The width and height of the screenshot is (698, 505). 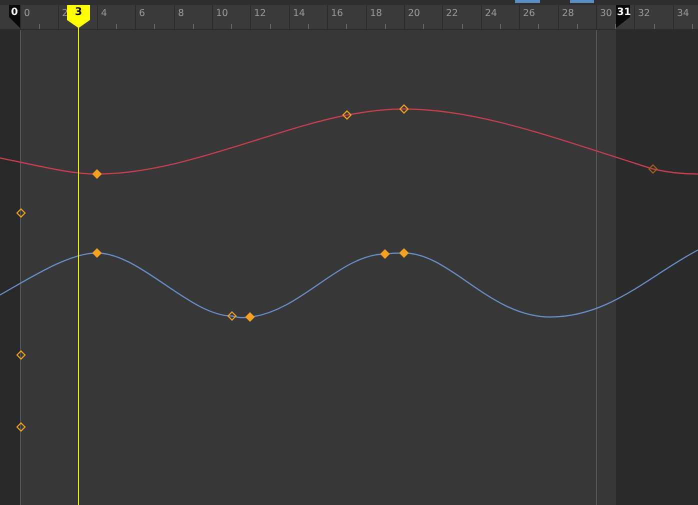 I want to click on frame-number: 26, so click(x=529, y=13).